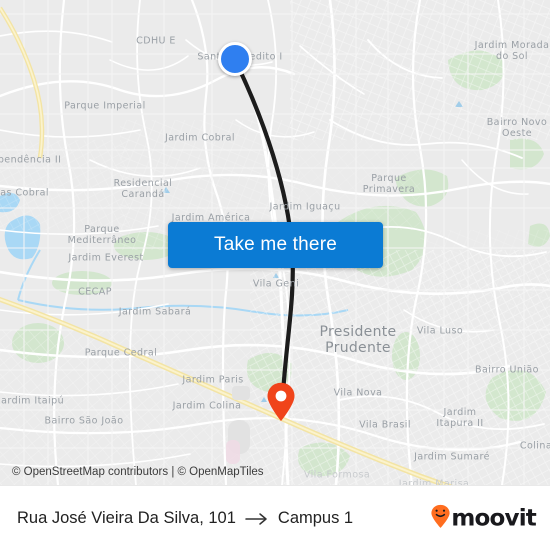 The height and width of the screenshot is (550, 550). I want to click on trip-origin-label: Rua José Vieira Da Silva, 101, so click(126, 518).